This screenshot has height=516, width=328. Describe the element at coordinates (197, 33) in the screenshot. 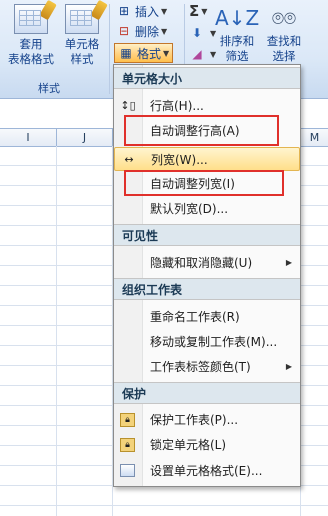

I see `fill-down-icon: ⬇` at that location.